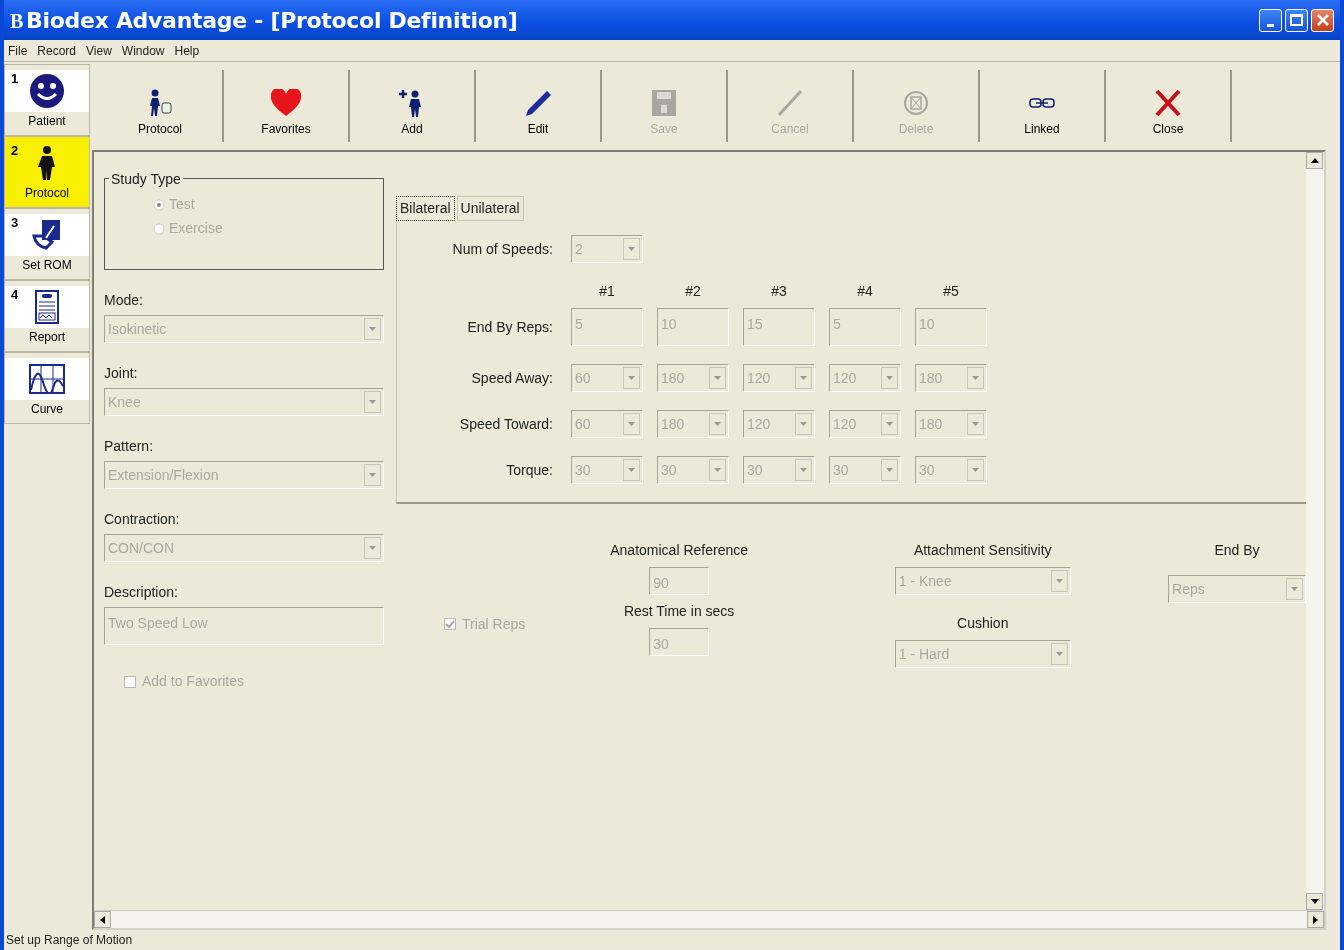 This screenshot has width=1344, height=950. I want to click on scroll-up-button, so click(1314, 160).